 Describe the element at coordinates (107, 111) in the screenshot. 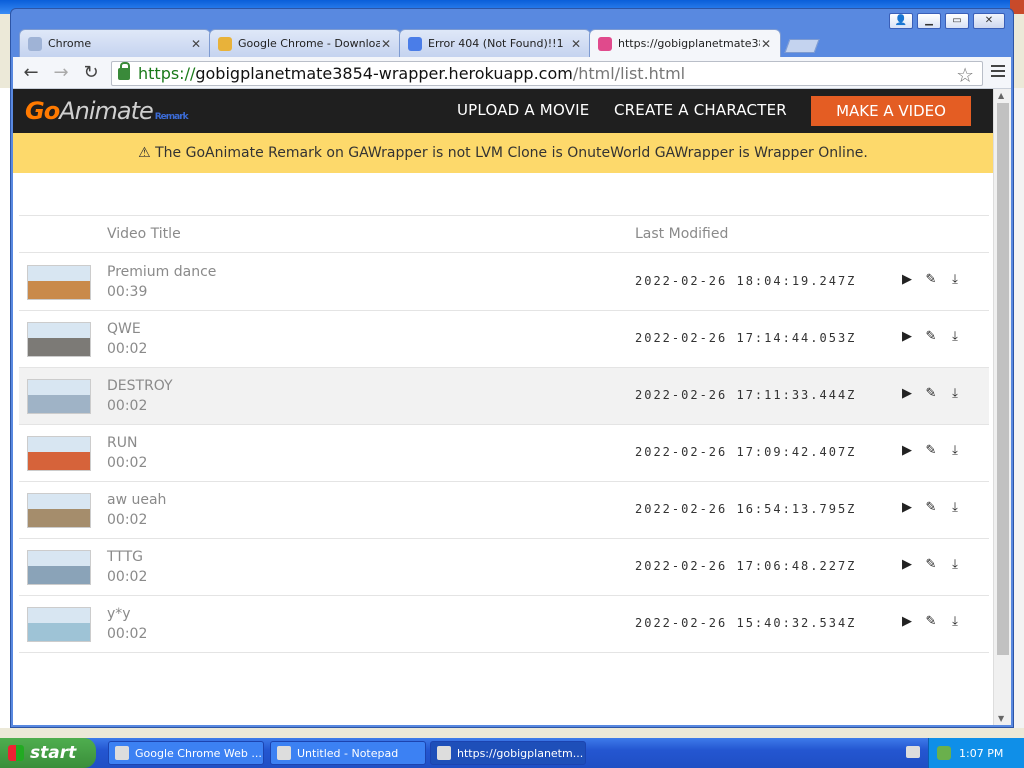

I see `goanimate-logo: GoAnimate Remark` at that location.